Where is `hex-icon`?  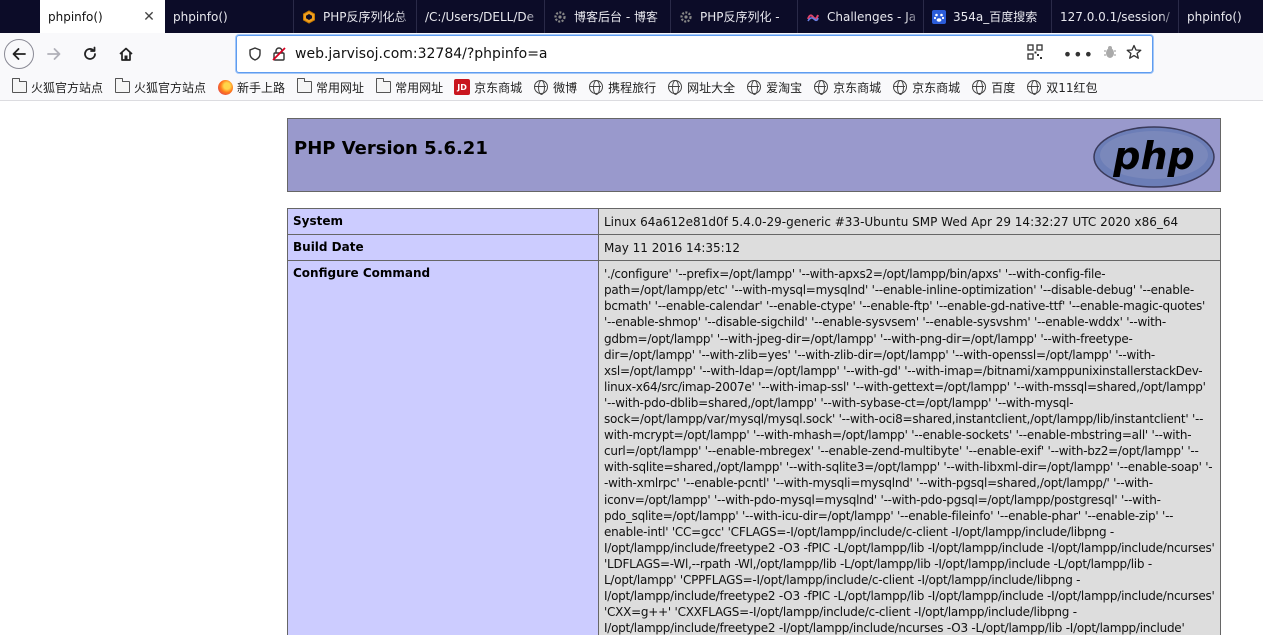 hex-icon is located at coordinates (309, 16).